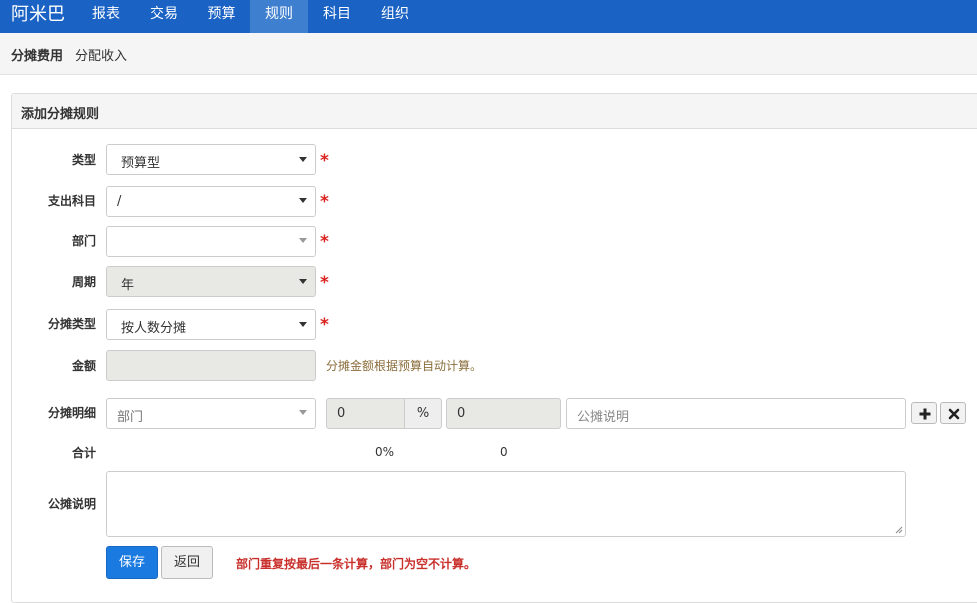 This screenshot has height=603, width=977. I want to click on percent-addon: %, so click(423, 413).